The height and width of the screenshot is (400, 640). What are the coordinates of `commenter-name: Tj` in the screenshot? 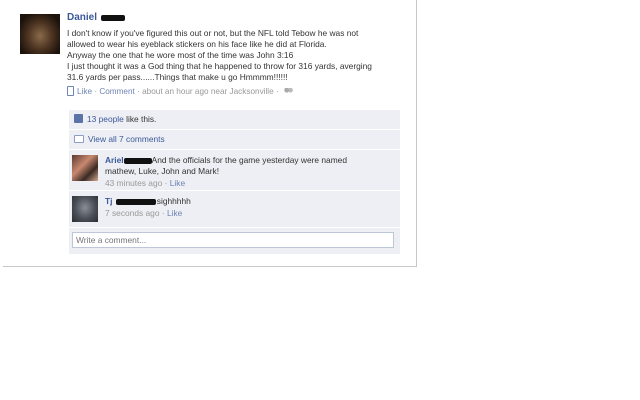 It's located at (108, 201).